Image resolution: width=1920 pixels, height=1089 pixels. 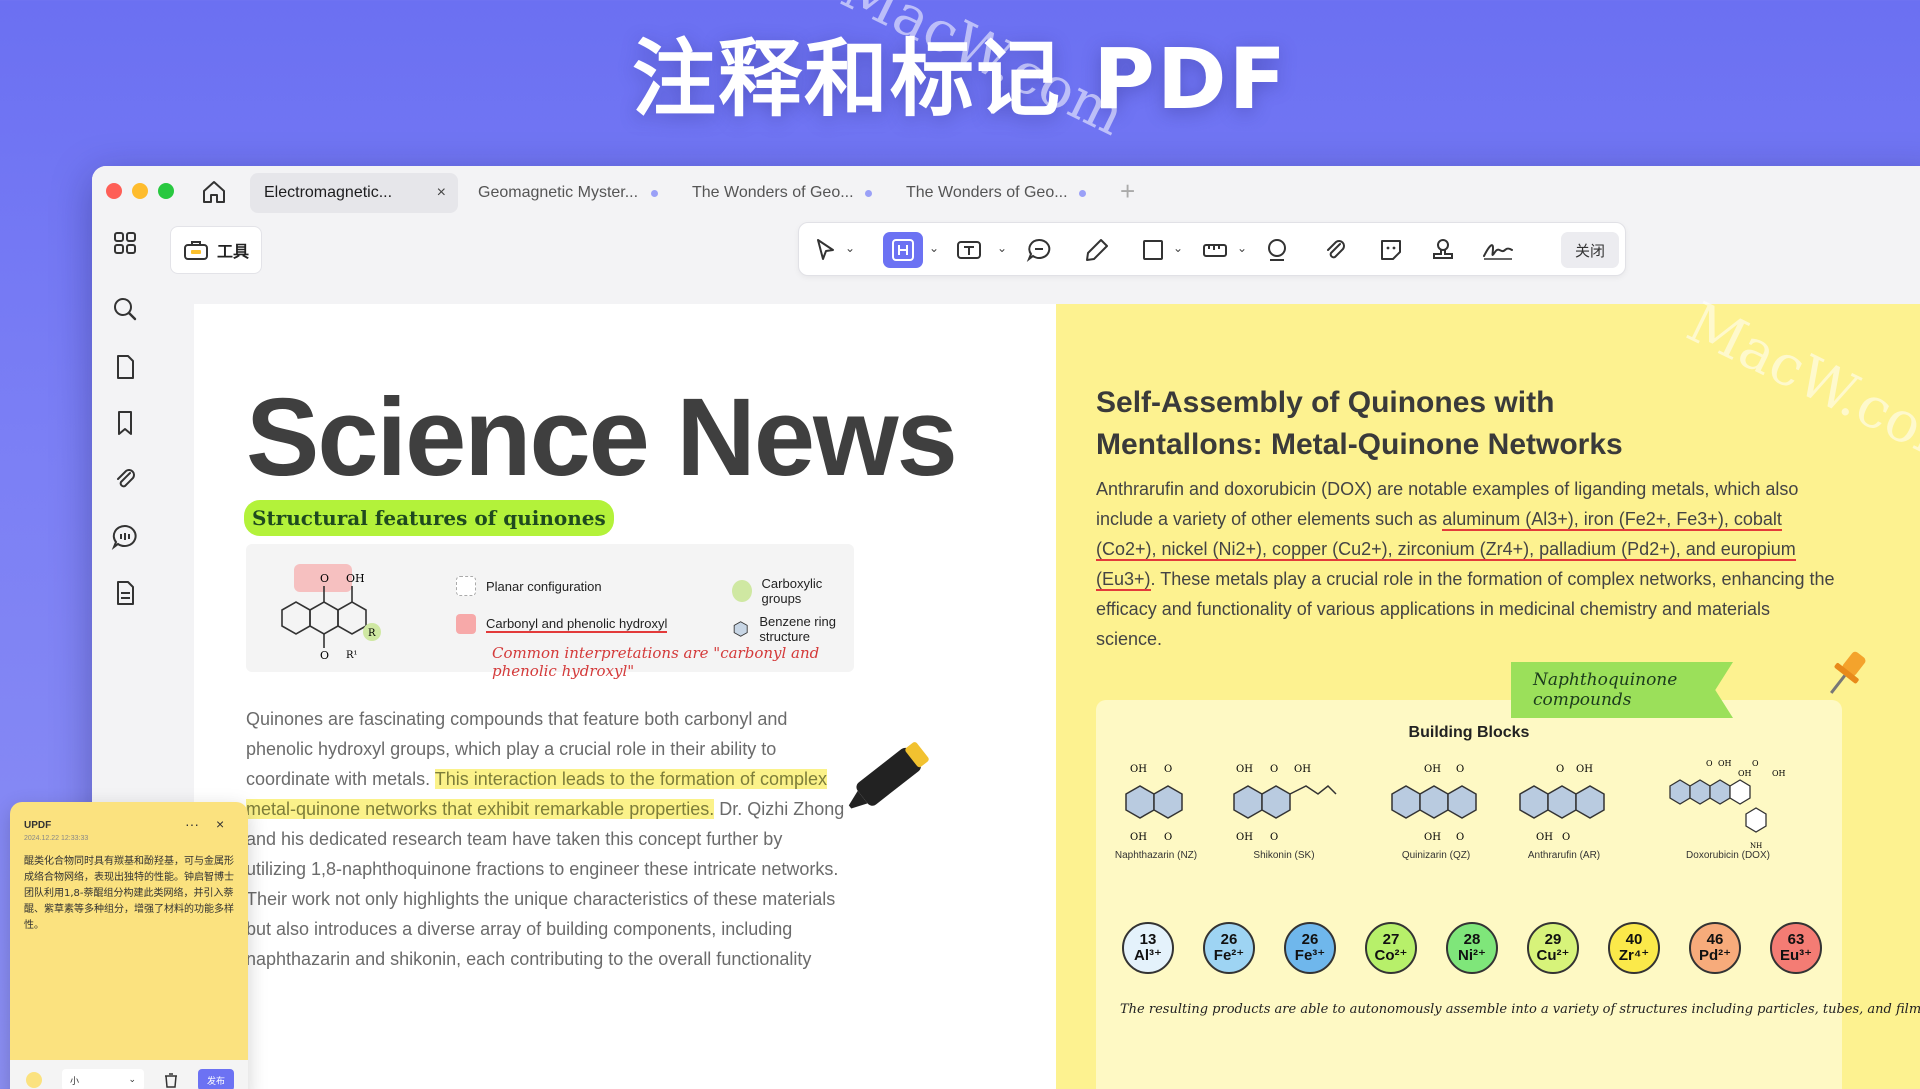 I want to click on tools-label: 工具, so click(x=232, y=252).